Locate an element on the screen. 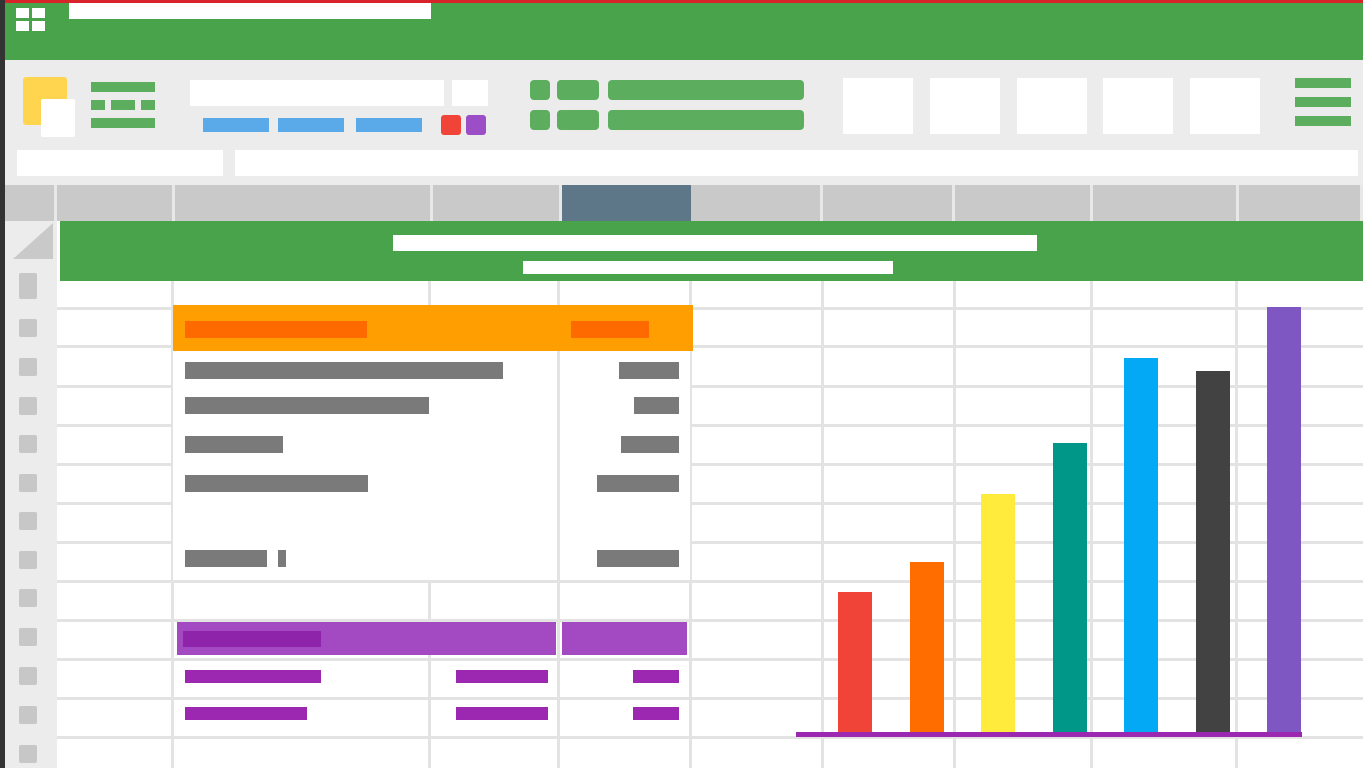 This screenshot has width=1363, height=768. delete-button is located at coordinates (1225, 106).